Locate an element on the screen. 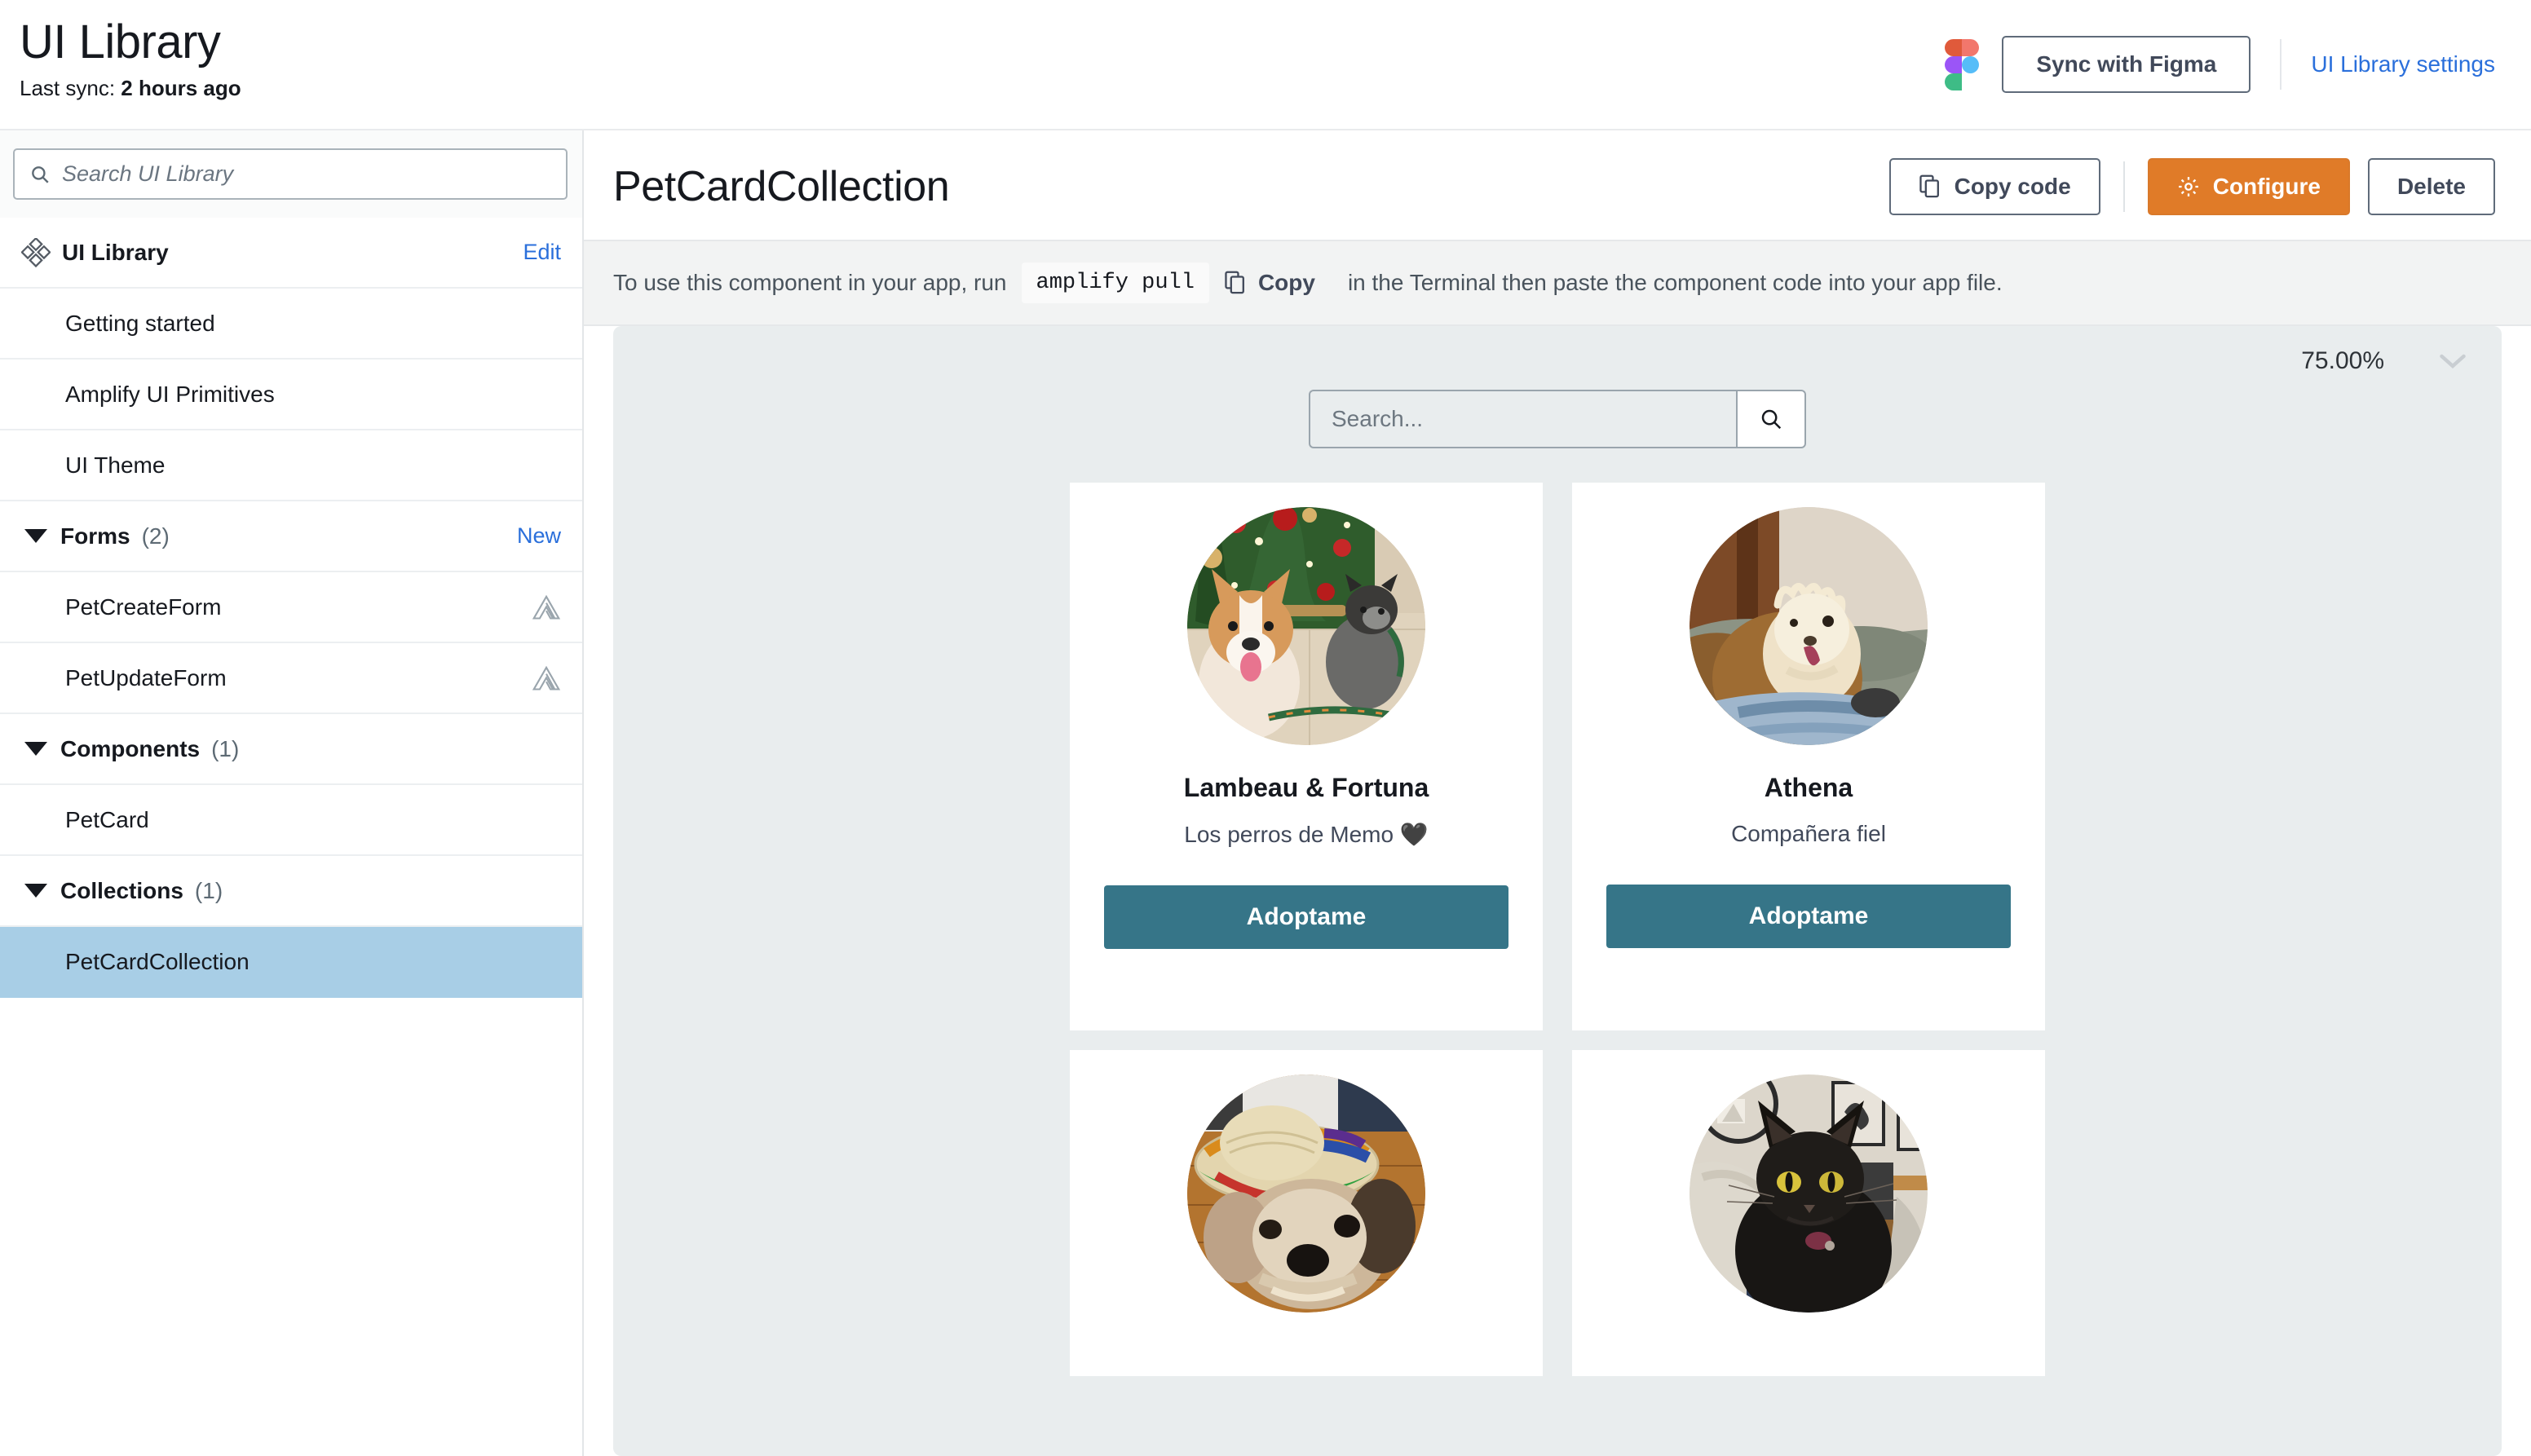  sidebar-item-petupdateform: PetUpdateForm is located at coordinates (291, 678).